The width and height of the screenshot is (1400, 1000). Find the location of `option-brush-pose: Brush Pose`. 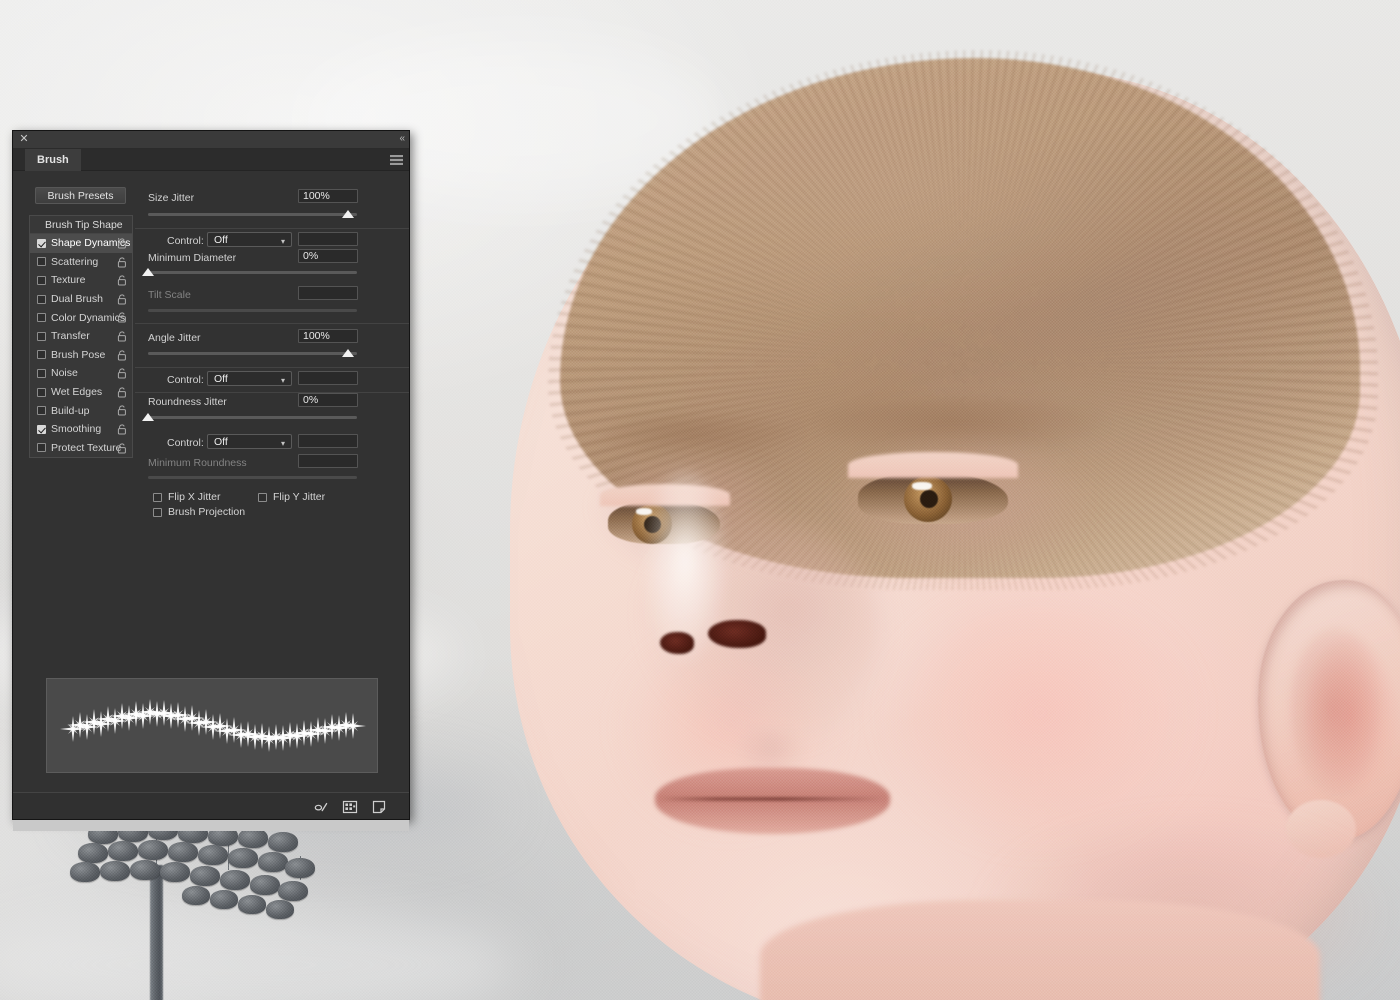

option-brush-pose: Brush Pose is located at coordinates (81, 355).